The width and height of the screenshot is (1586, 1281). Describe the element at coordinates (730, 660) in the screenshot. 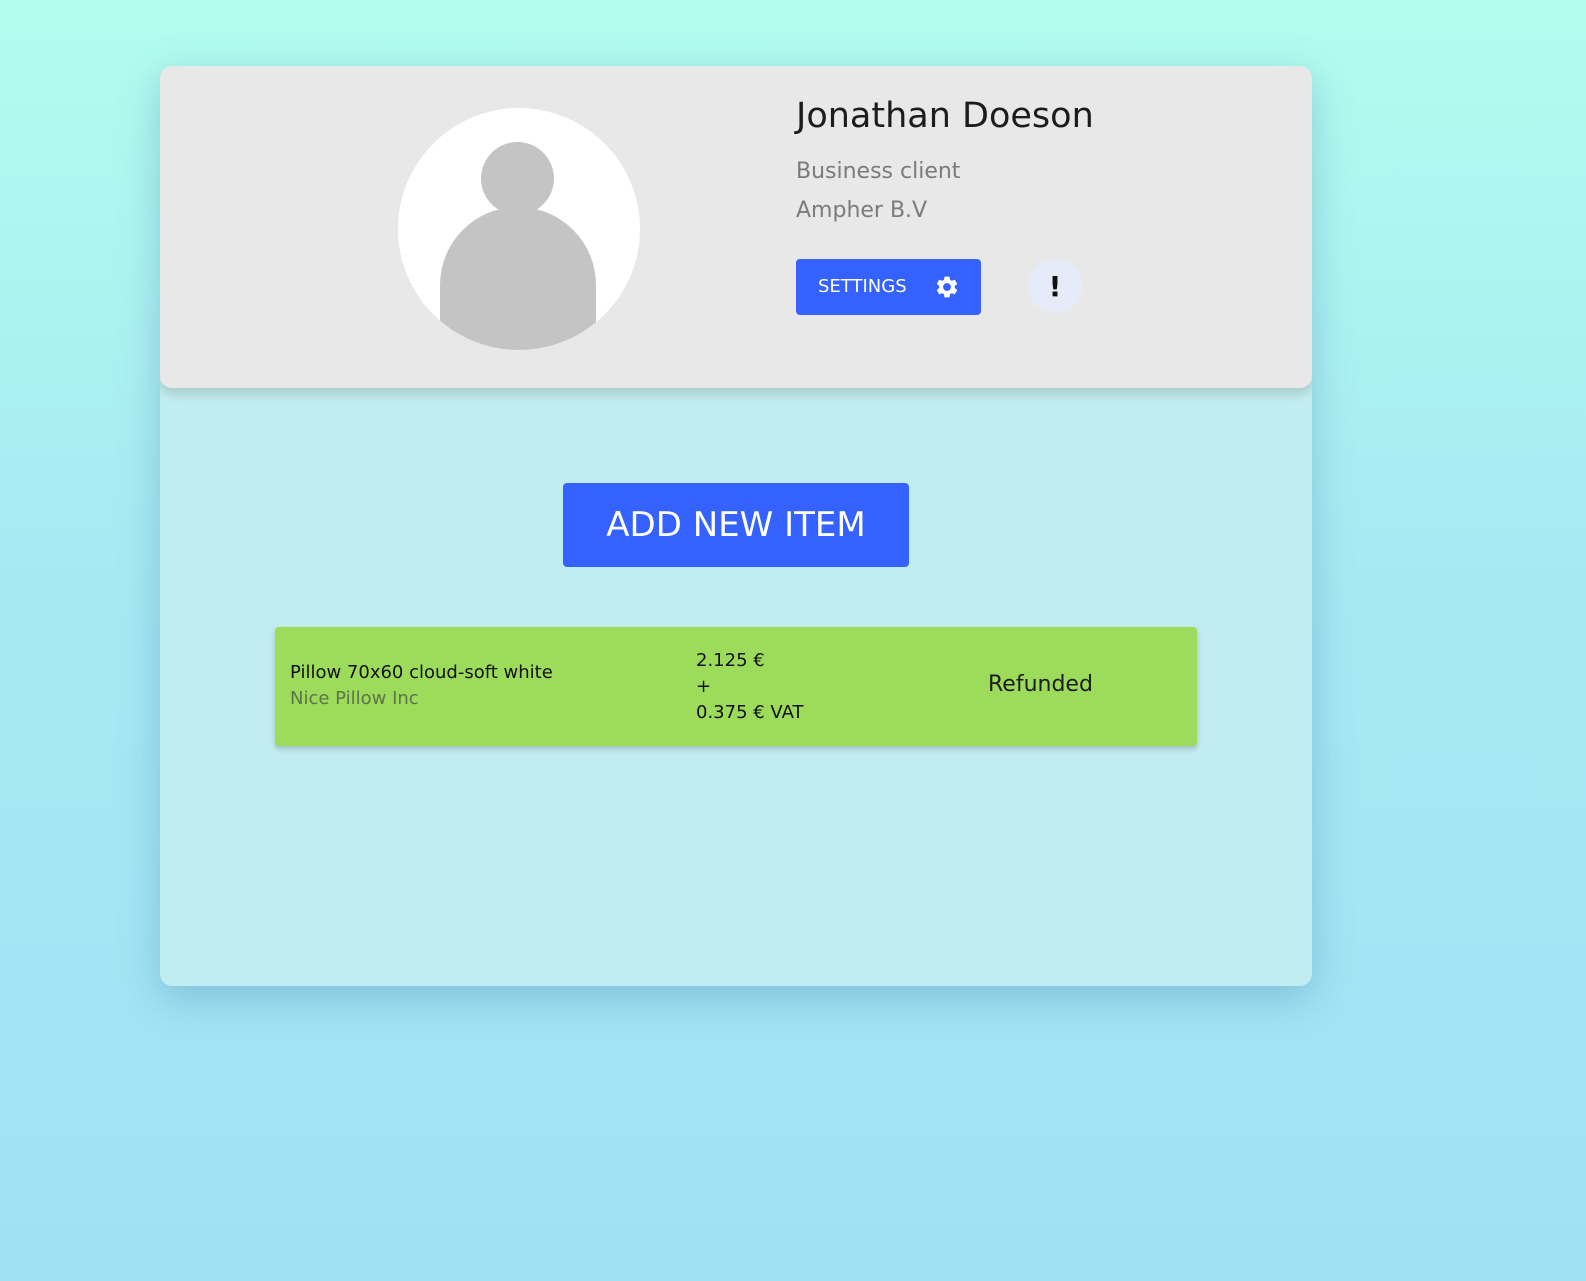

I see `item-price: 2.125 €` at that location.